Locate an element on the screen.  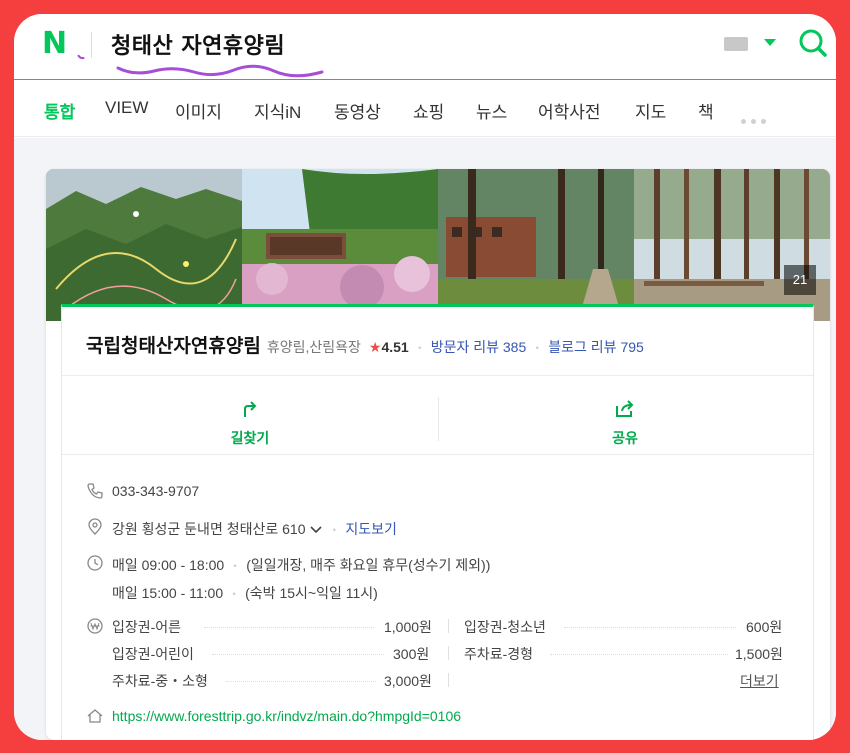
price-label: 입장권-청소년 is located at coordinates (505, 627).